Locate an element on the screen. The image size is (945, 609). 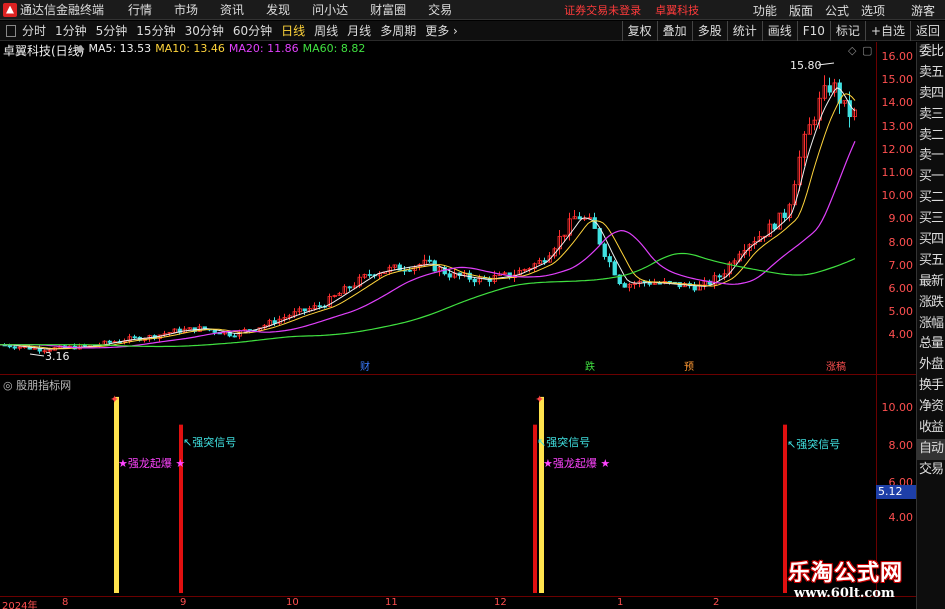
price-axis-label: 11.00 is located at coordinates (897, 172).